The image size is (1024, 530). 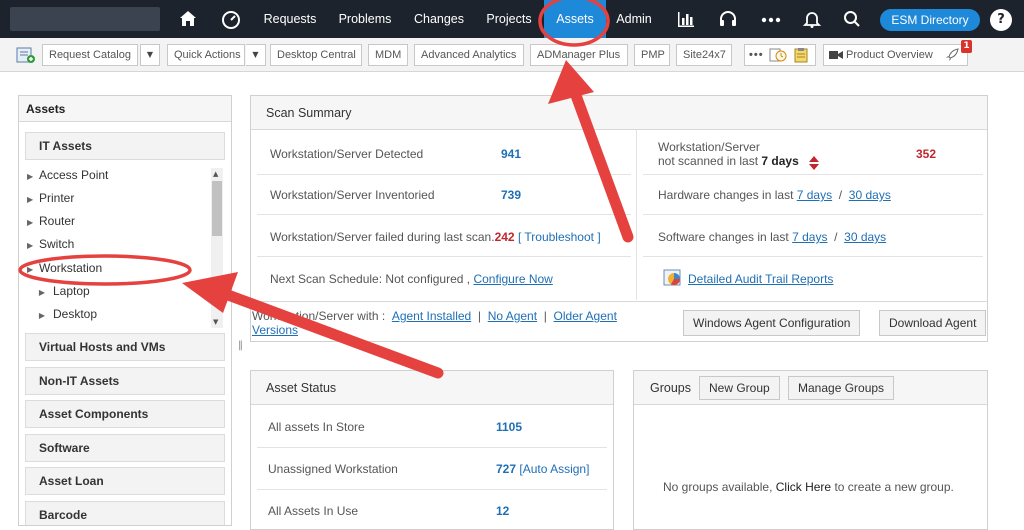 What do you see at coordinates (512, 316) in the screenshot?
I see `no-agent-link: No Agent` at bounding box center [512, 316].